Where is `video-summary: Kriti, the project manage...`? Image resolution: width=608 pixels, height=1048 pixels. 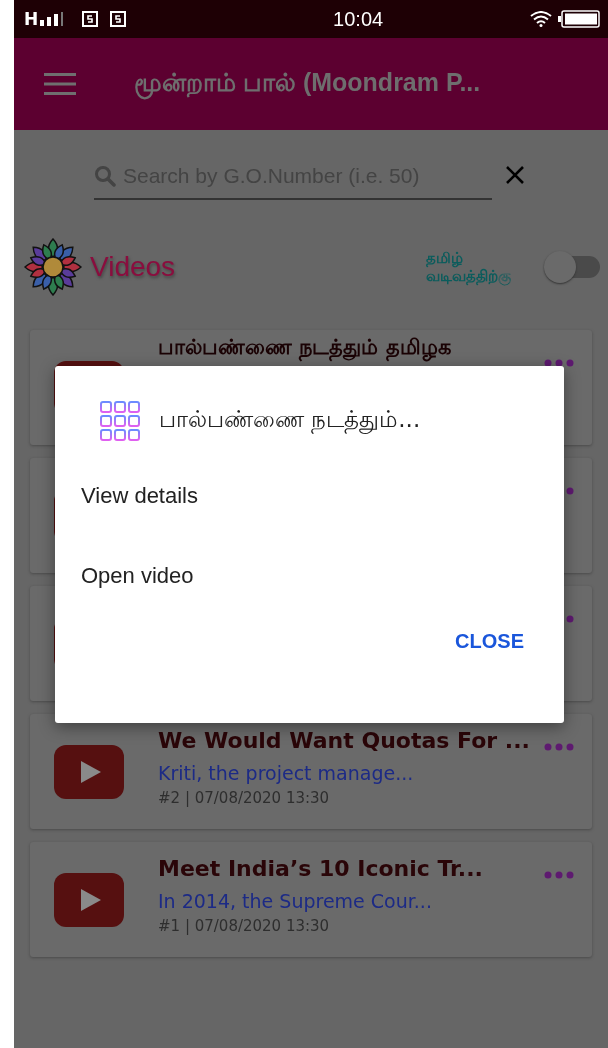
video-summary: Kriti, the project manage... is located at coordinates (286, 773).